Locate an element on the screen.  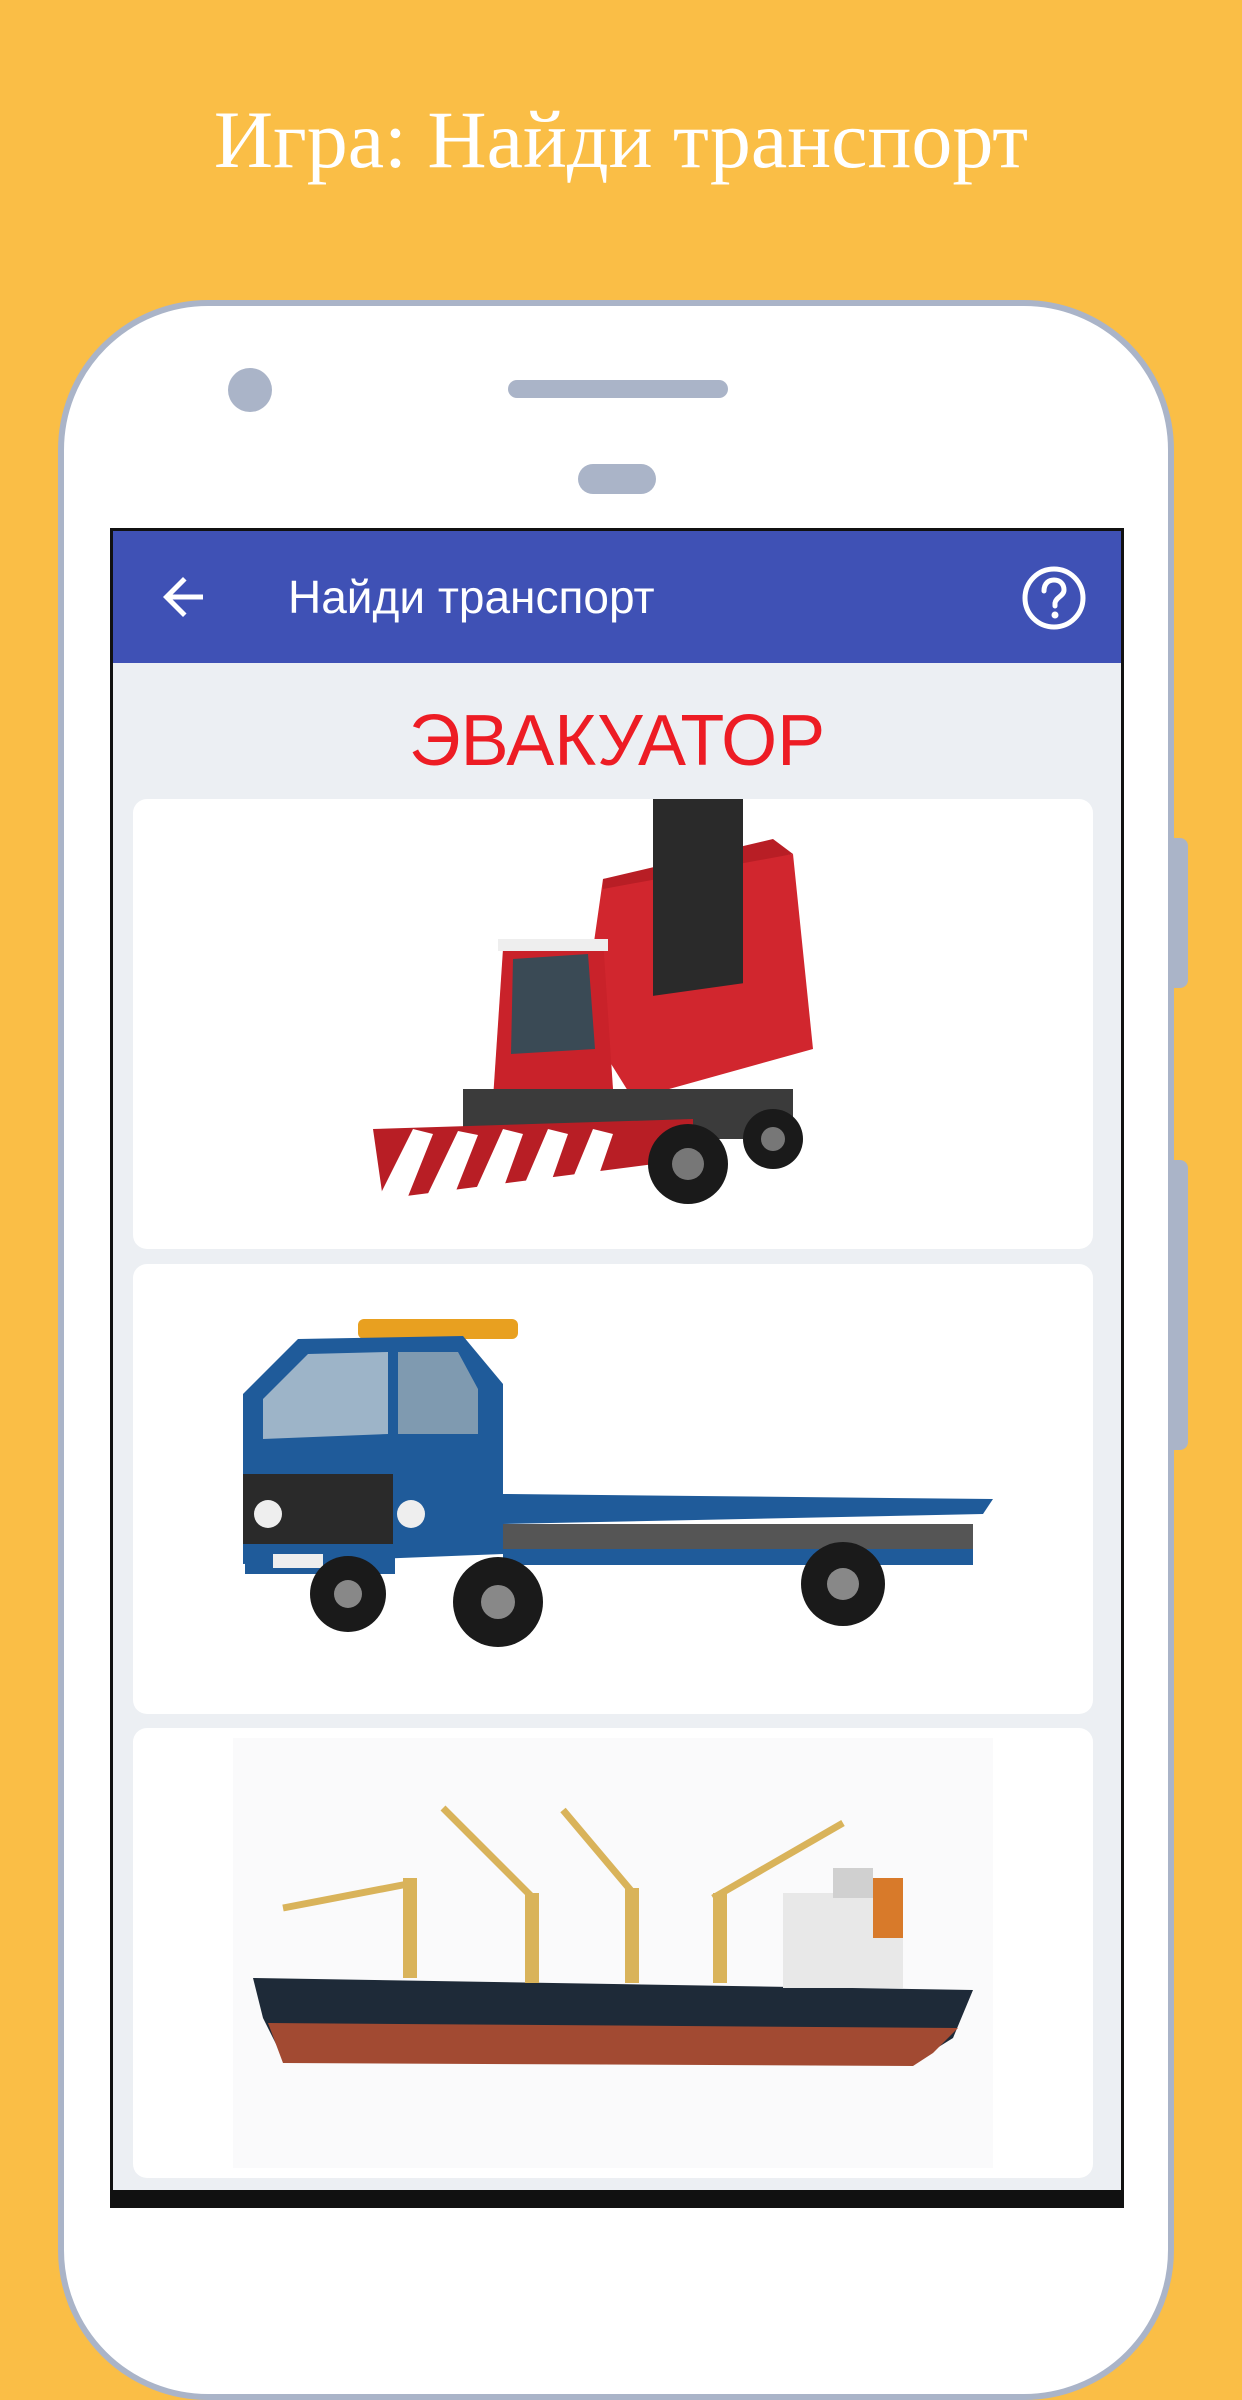
app-bar: Найди транспорт is located at coordinates (617, 597).